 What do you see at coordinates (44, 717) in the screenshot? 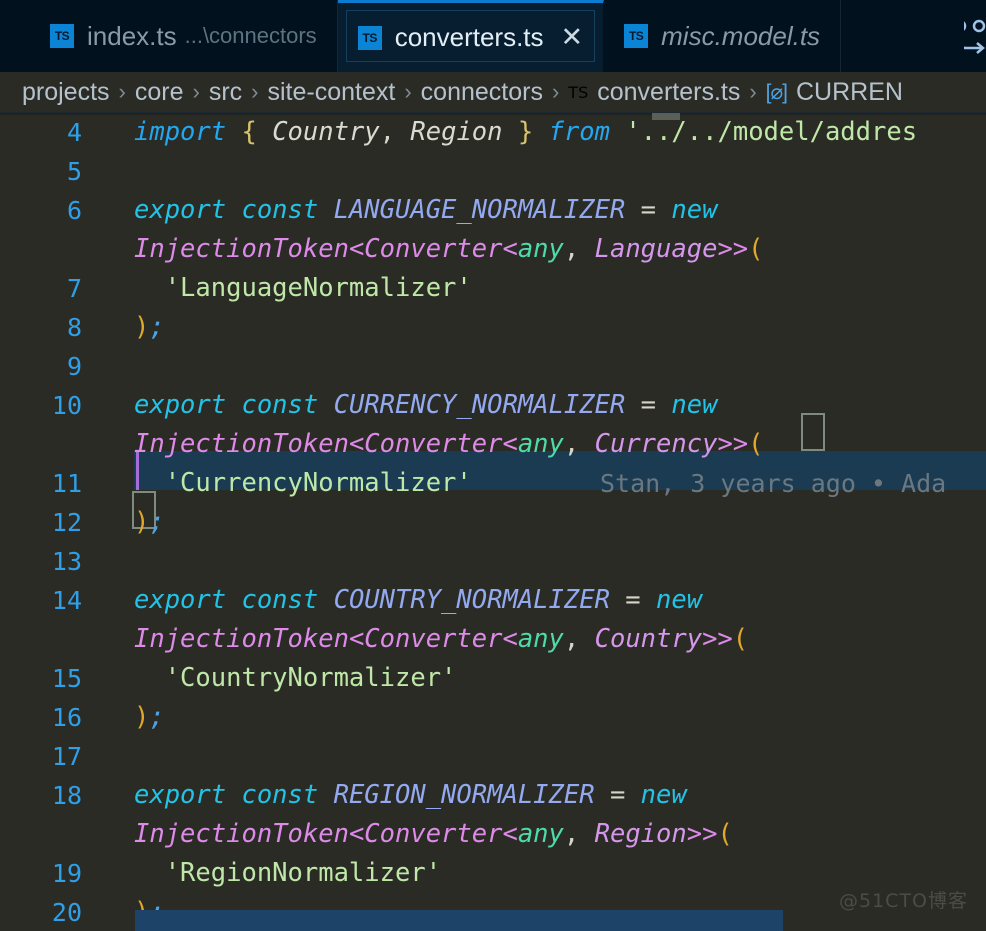
I see `line-number: 16` at bounding box center [44, 717].